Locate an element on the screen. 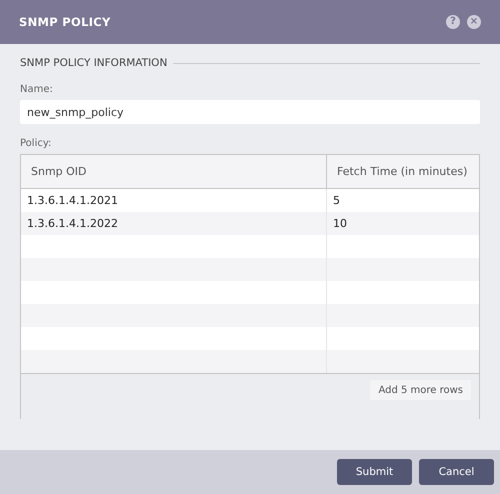 The height and width of the screenshot is (494, 500). dialog-title: SNMP POLICY is located at coordinates (65, 22).